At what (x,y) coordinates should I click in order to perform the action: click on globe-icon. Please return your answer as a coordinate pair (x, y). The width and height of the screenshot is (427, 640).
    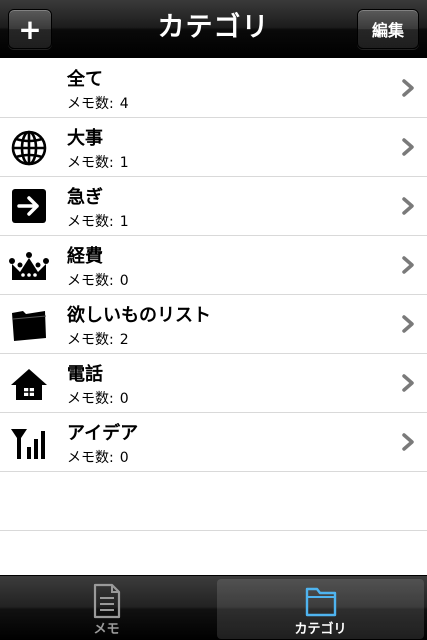
    Looking at the image, I should click on (29, 148).